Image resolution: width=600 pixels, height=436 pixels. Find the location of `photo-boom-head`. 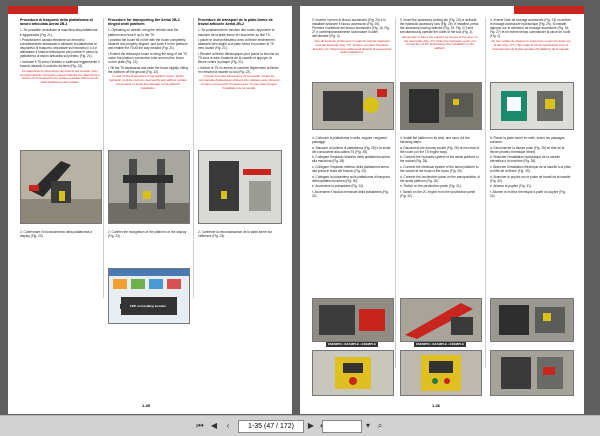

photo-boom-head is located at coordinates (353, 320).